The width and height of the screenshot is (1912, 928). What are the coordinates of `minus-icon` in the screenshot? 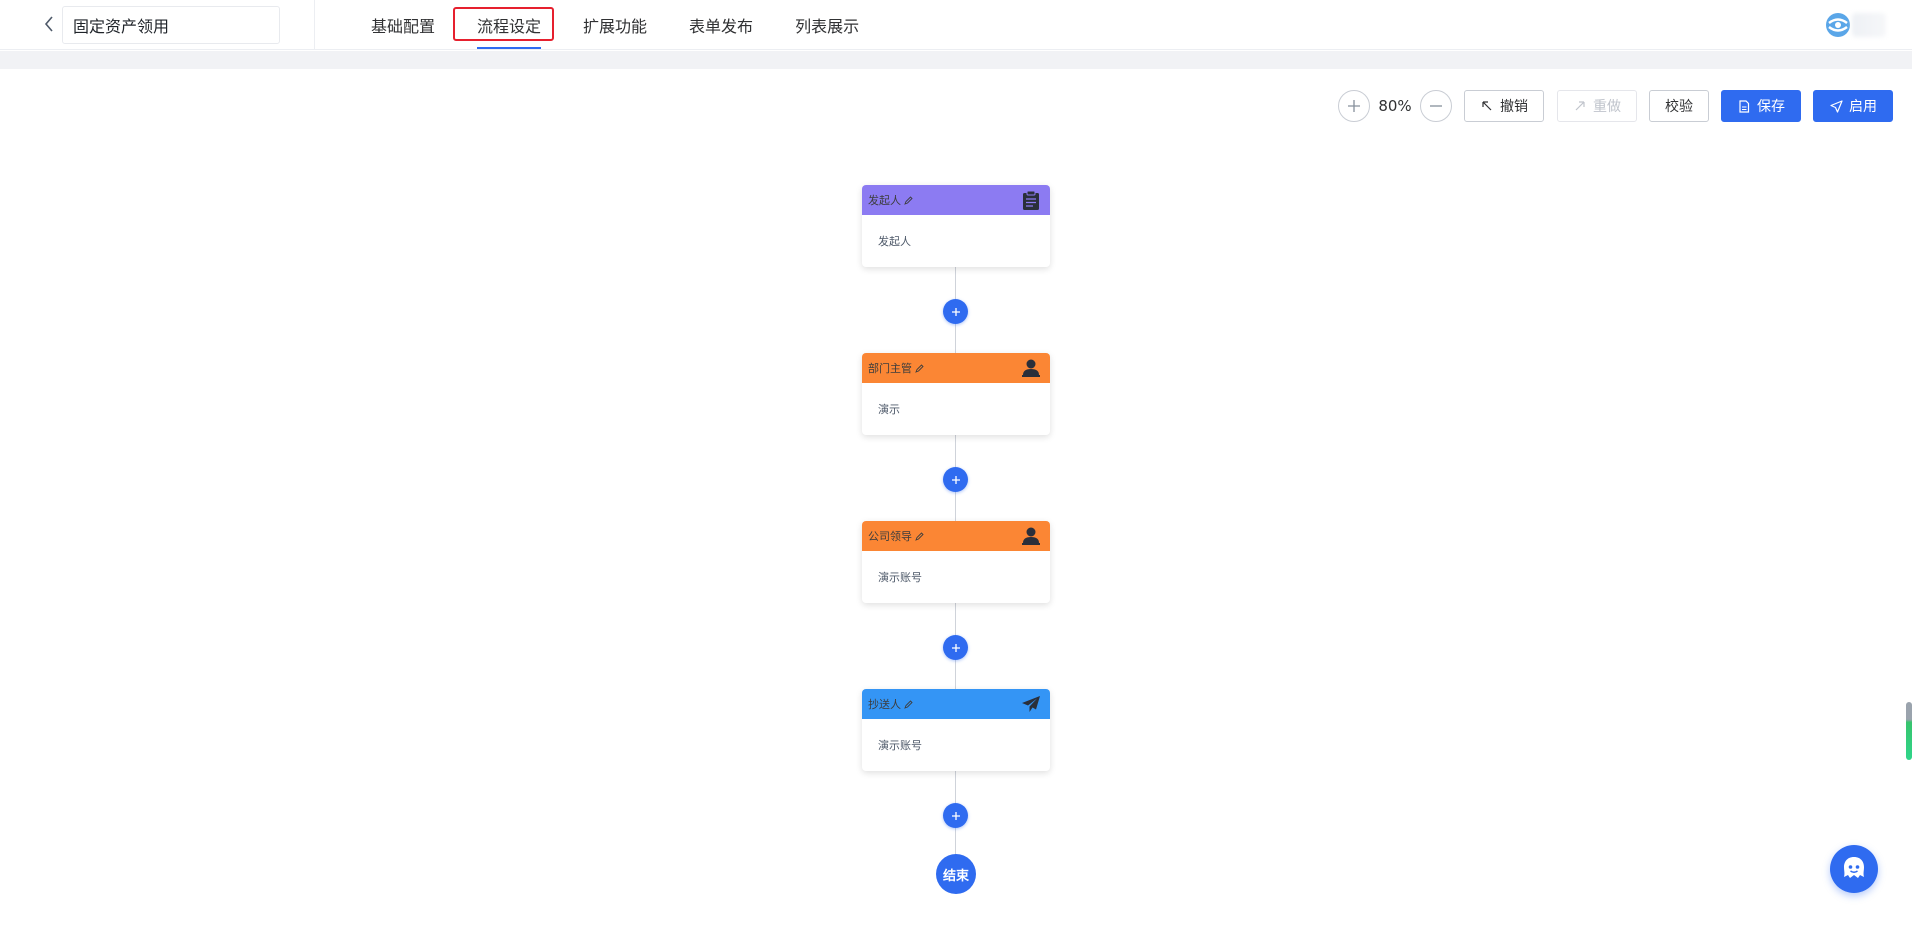 It's located at (1436, 106).